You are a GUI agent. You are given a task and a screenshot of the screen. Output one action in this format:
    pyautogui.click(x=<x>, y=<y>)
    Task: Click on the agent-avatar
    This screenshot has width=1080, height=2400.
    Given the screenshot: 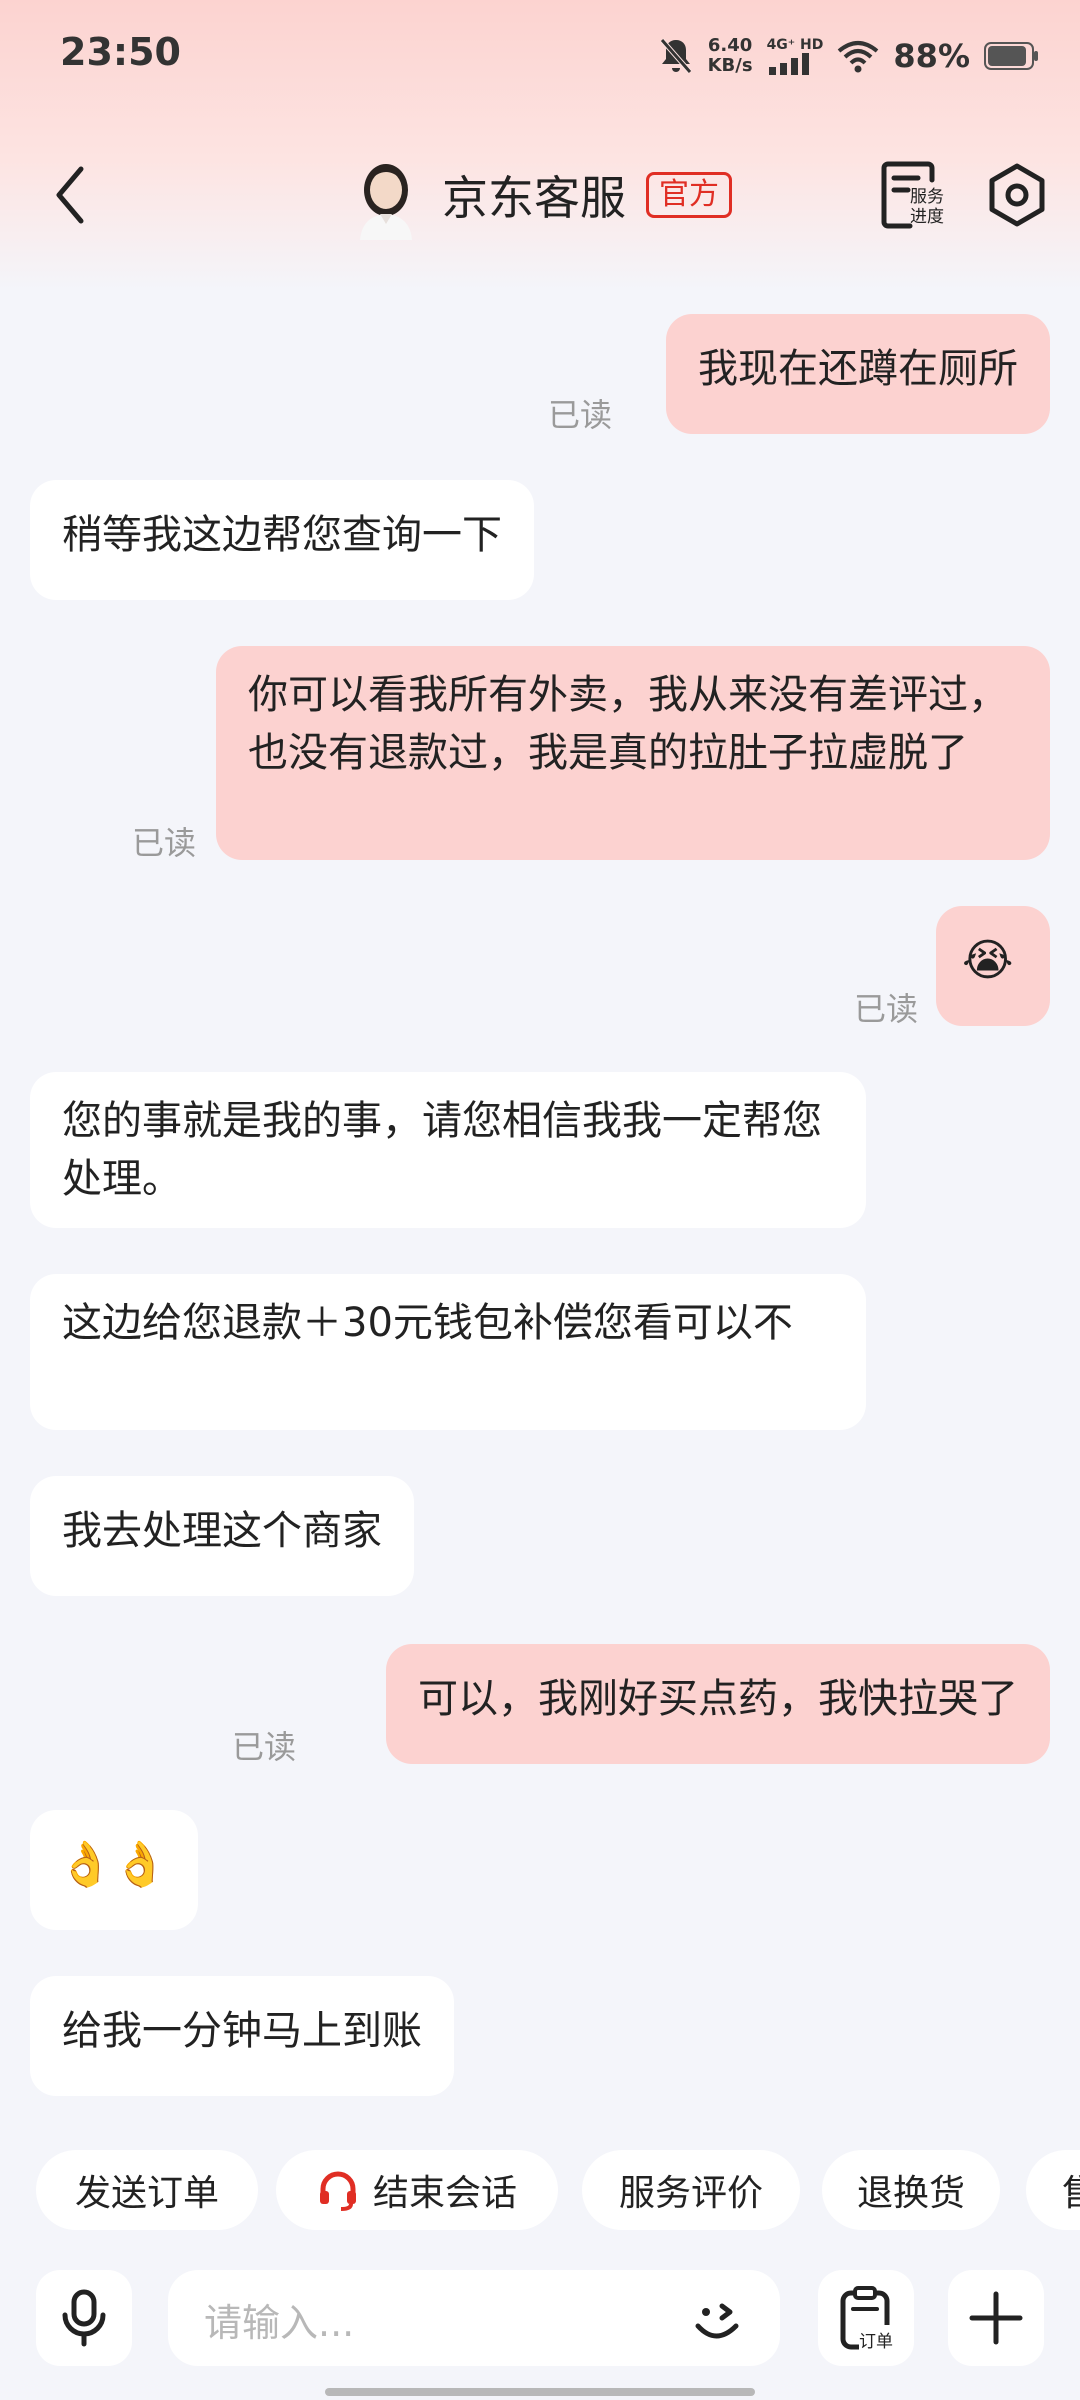 What is the action you would take?
    pyautogui.click(x=386, y=202)
    